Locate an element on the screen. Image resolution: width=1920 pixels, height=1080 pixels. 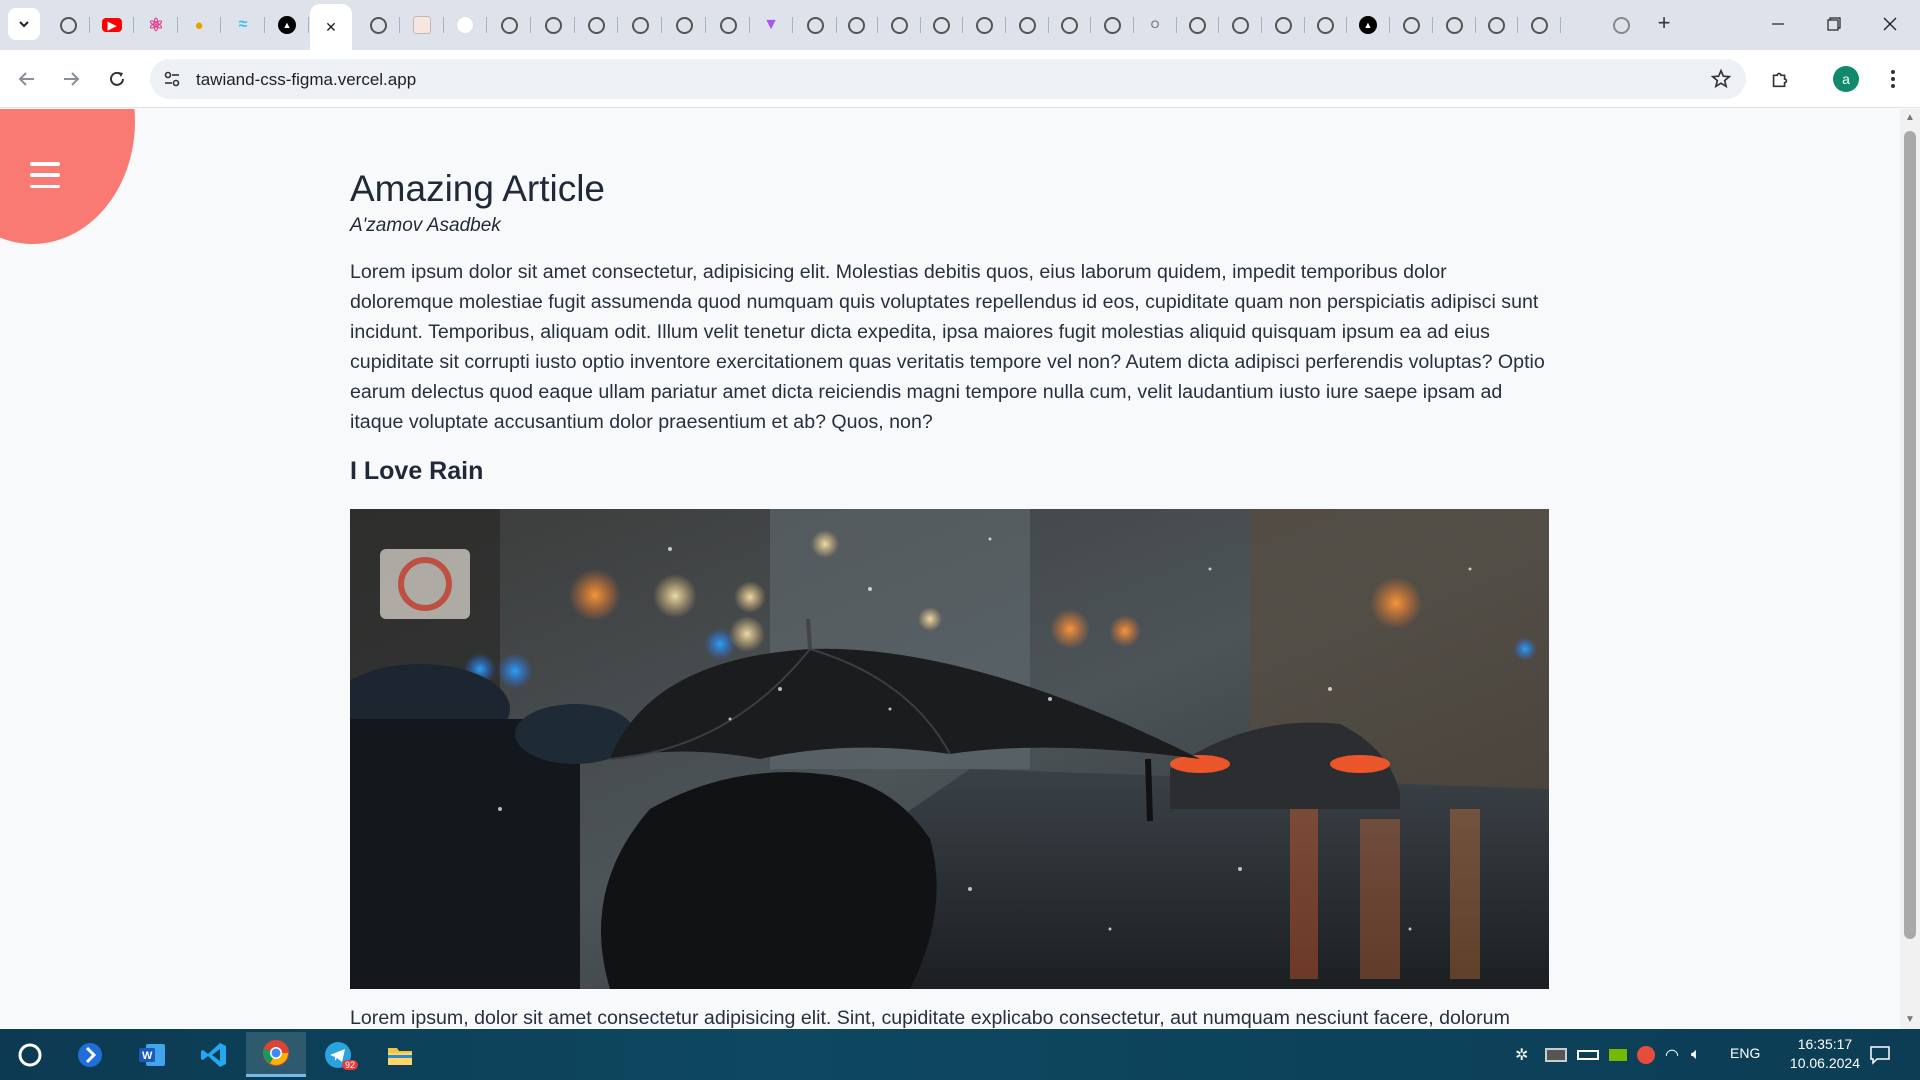
page-scrollbar: ▲ ▼ is located at coordinates (1910, 569).